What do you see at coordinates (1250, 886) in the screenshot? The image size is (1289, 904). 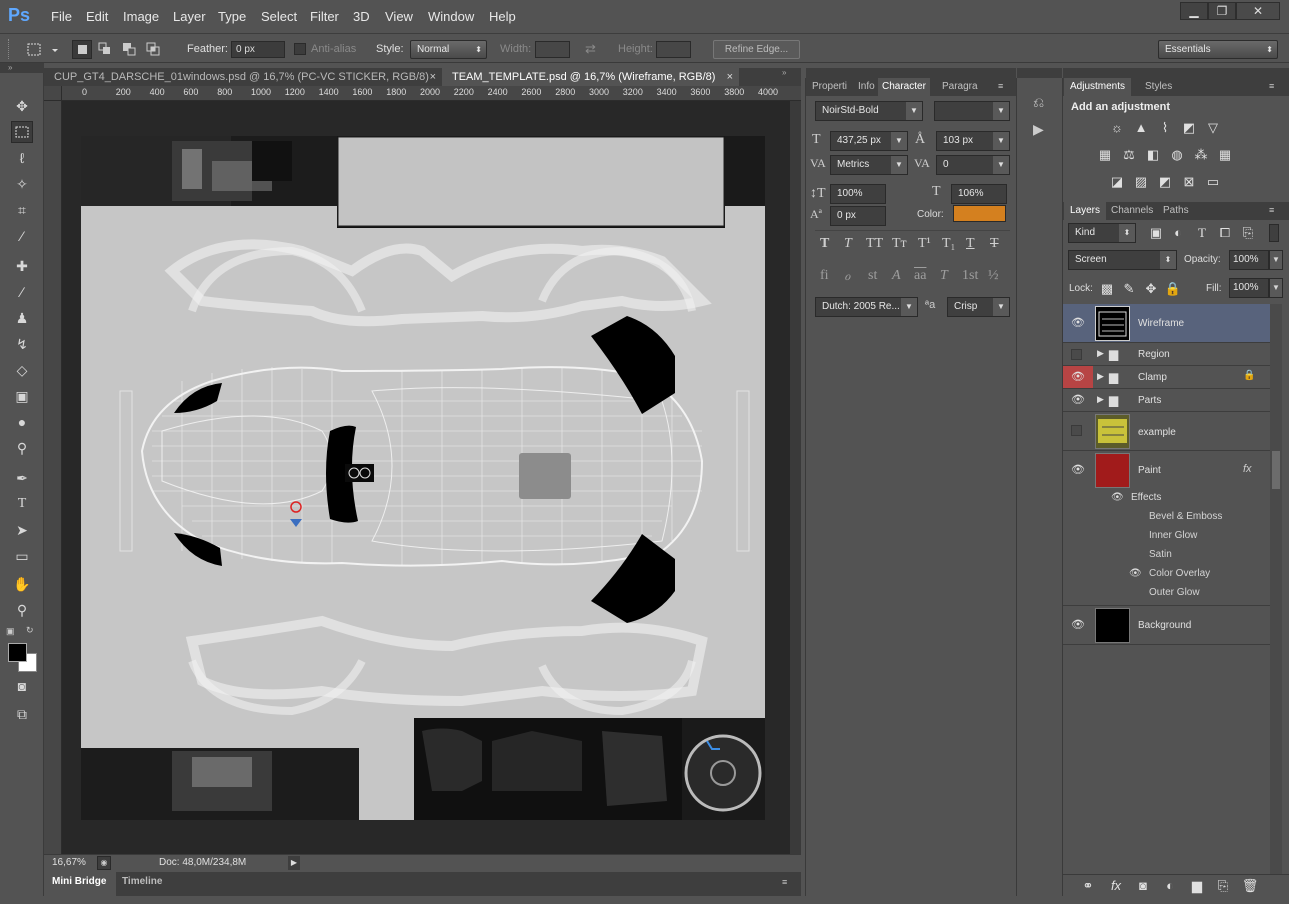 I see `delete-layer-icon: 🗑` at bounding box center [1250, 886].